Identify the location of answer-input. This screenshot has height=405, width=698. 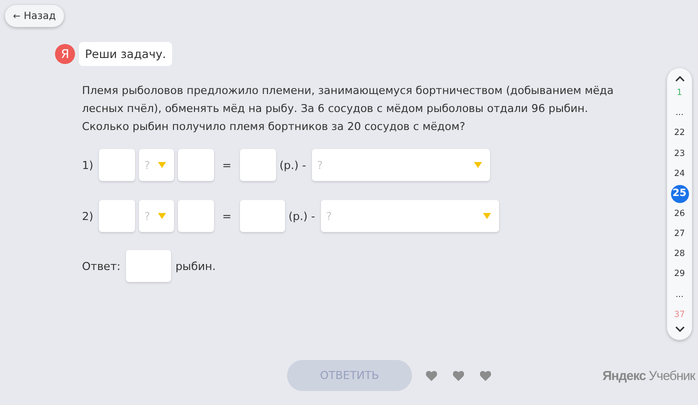
(149, 266).